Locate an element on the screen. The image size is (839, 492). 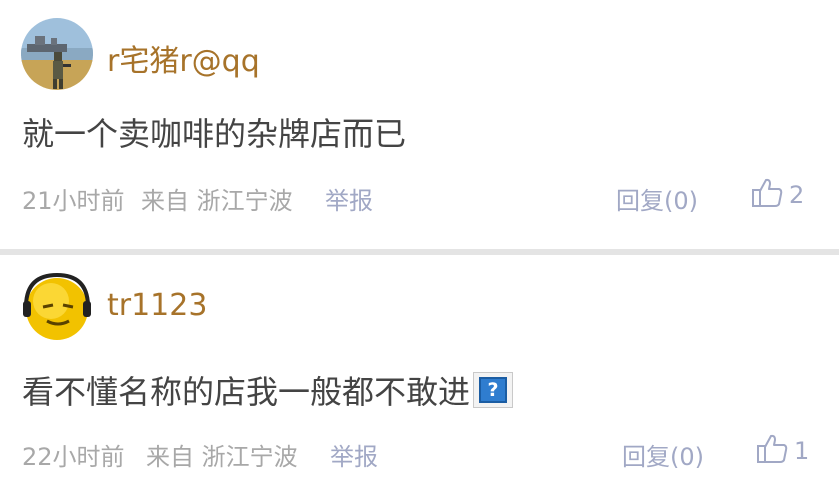
question-emoji-icon: ? is located at coordinates (493, 390).